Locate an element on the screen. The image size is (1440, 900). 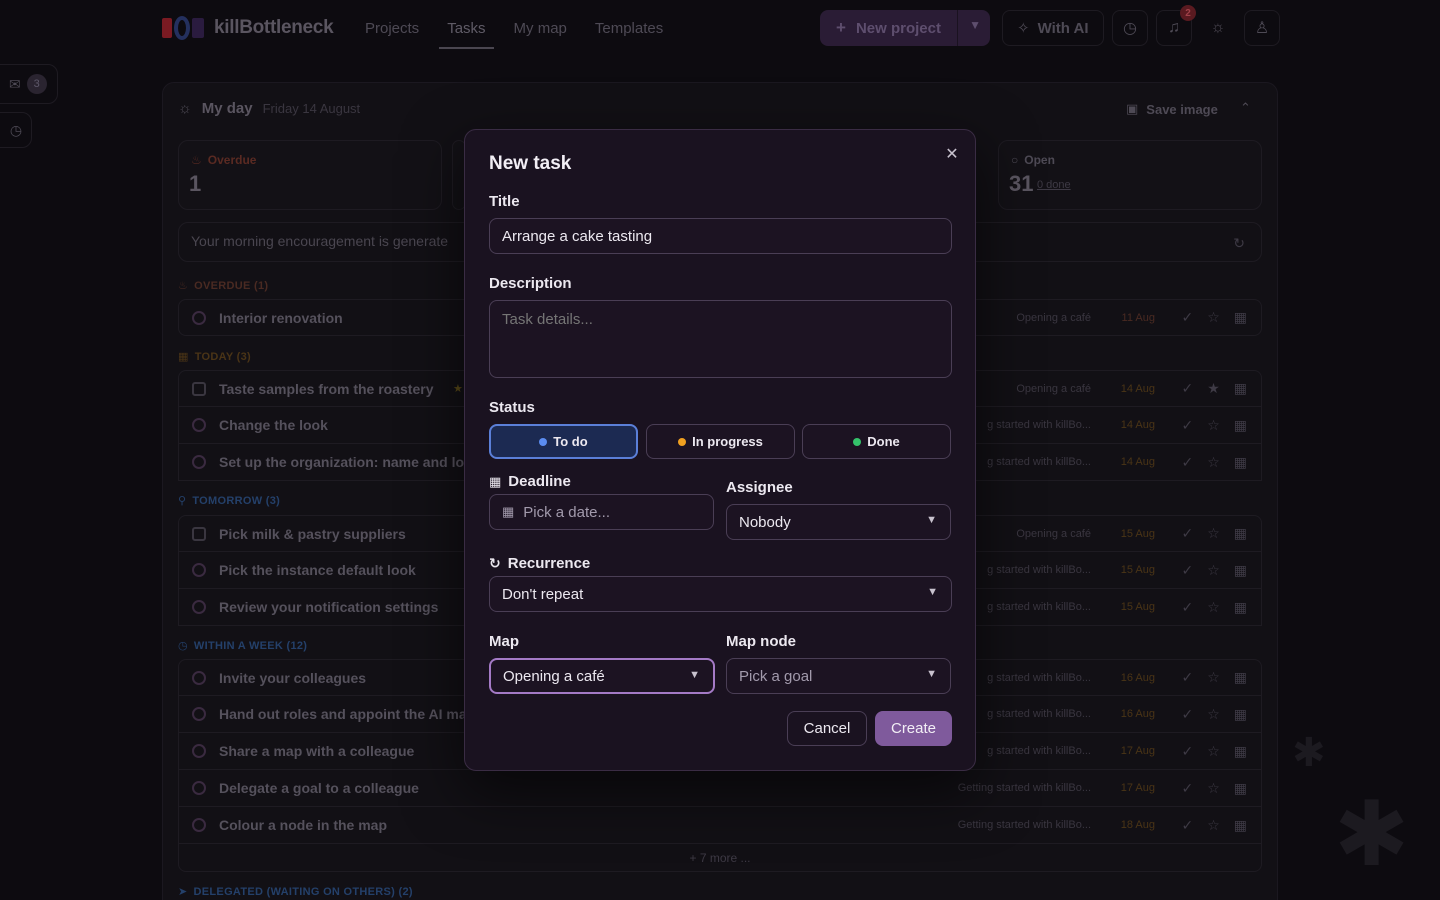
flame-icon: ♨ is located at coordinates (196, 160).